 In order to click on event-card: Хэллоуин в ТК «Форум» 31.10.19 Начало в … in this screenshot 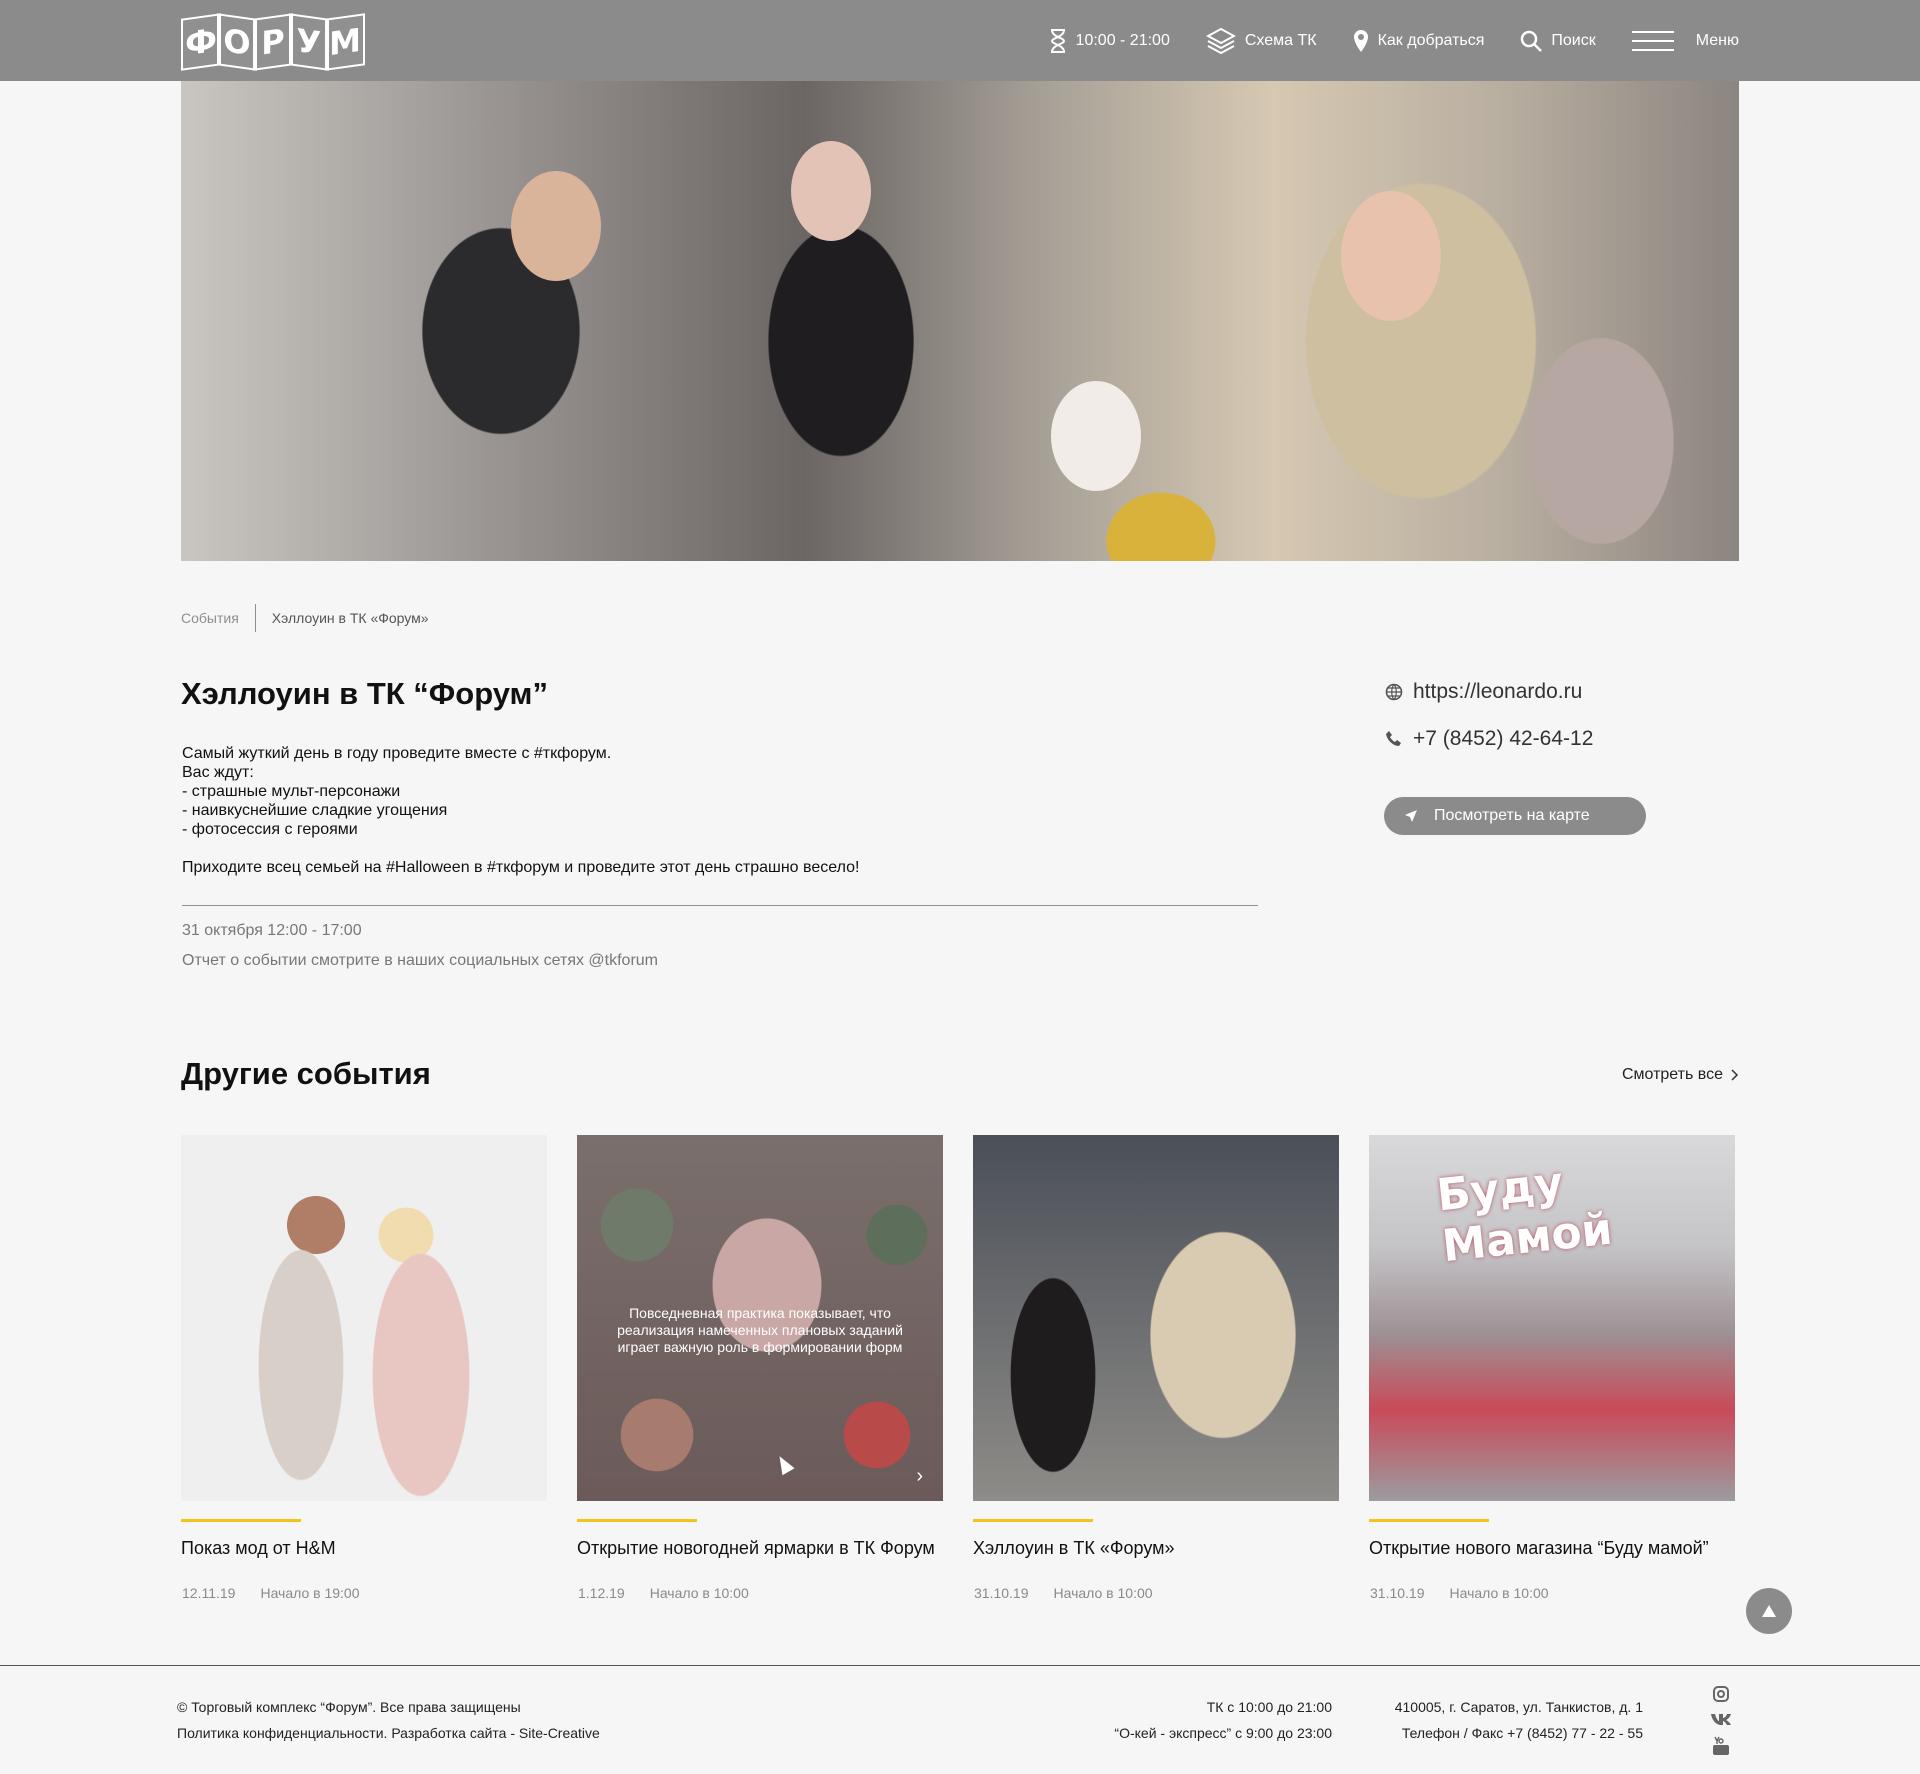, I will do `click(1156, 1368)`.